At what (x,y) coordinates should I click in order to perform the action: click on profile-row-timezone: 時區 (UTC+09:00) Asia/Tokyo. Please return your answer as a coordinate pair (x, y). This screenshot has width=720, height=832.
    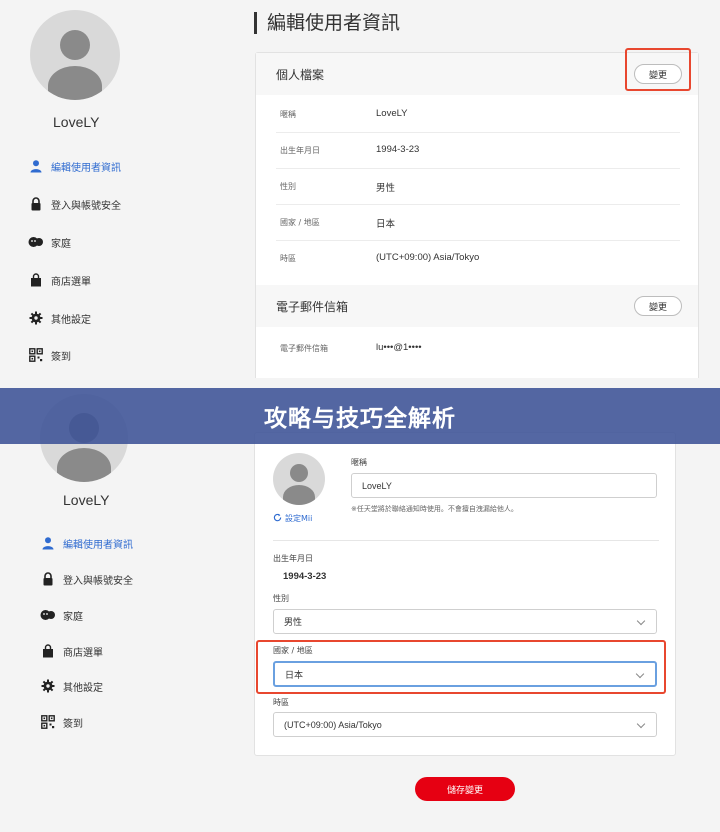
    Looking at the image, I should click on (478, 259).